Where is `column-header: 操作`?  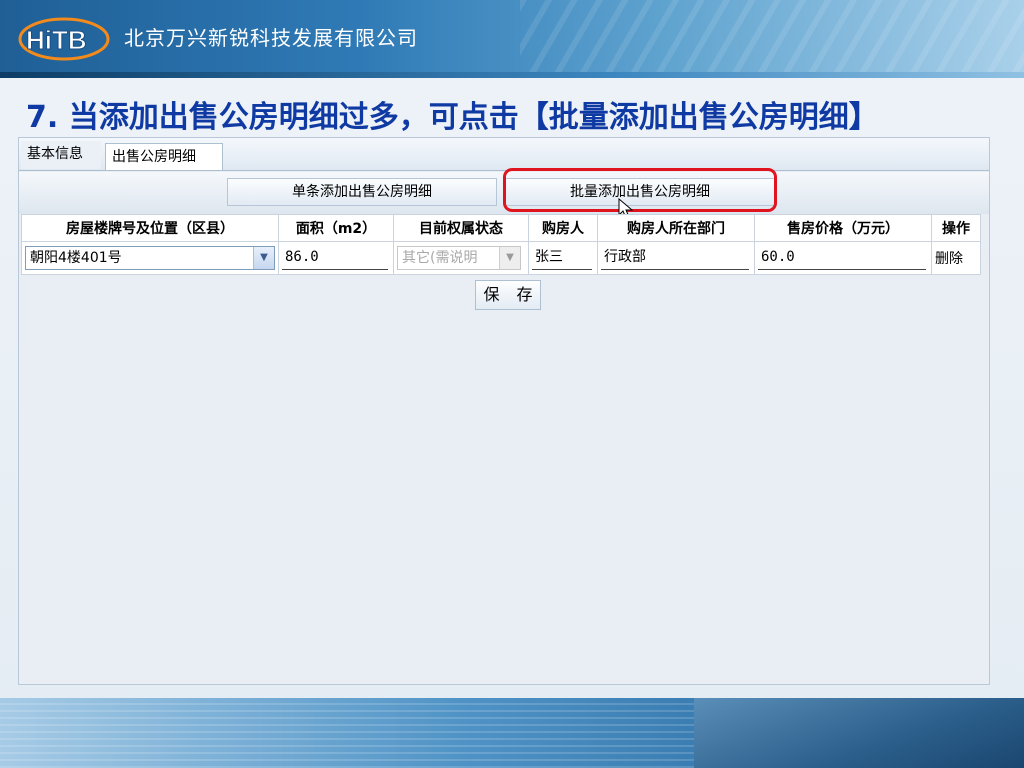
column-header: 操作 is located at coordinates (956, 228).